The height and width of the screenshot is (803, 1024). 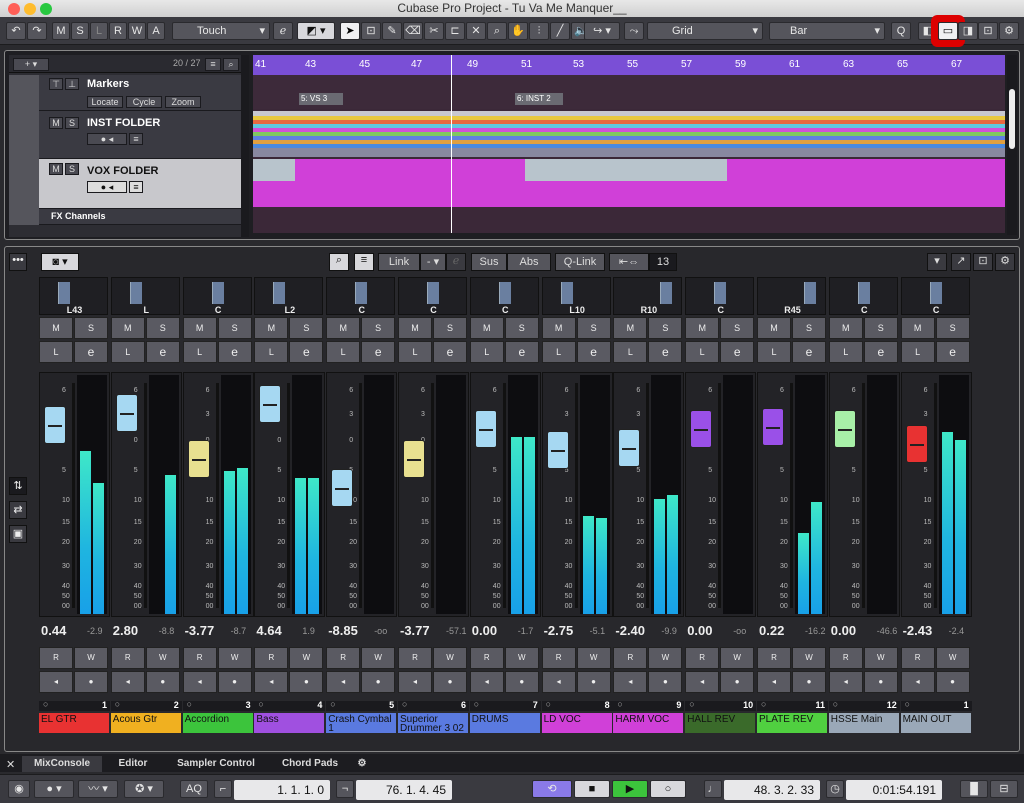 What do you see at coordinates (345, 789) in the screenshot?
I see `right-locator-icon: ¬` at bounding box center [345, 789].